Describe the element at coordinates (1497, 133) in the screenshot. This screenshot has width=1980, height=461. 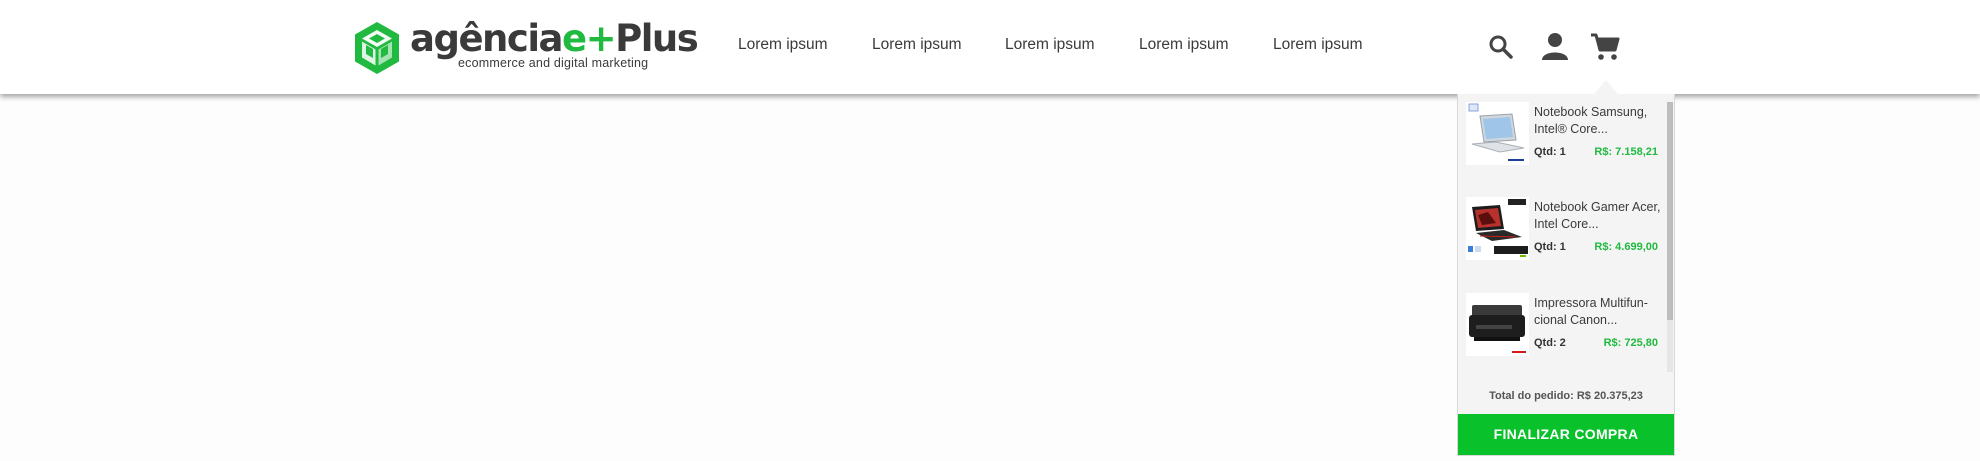
I see `laptop-silver-thumbnail-icon` at that location.